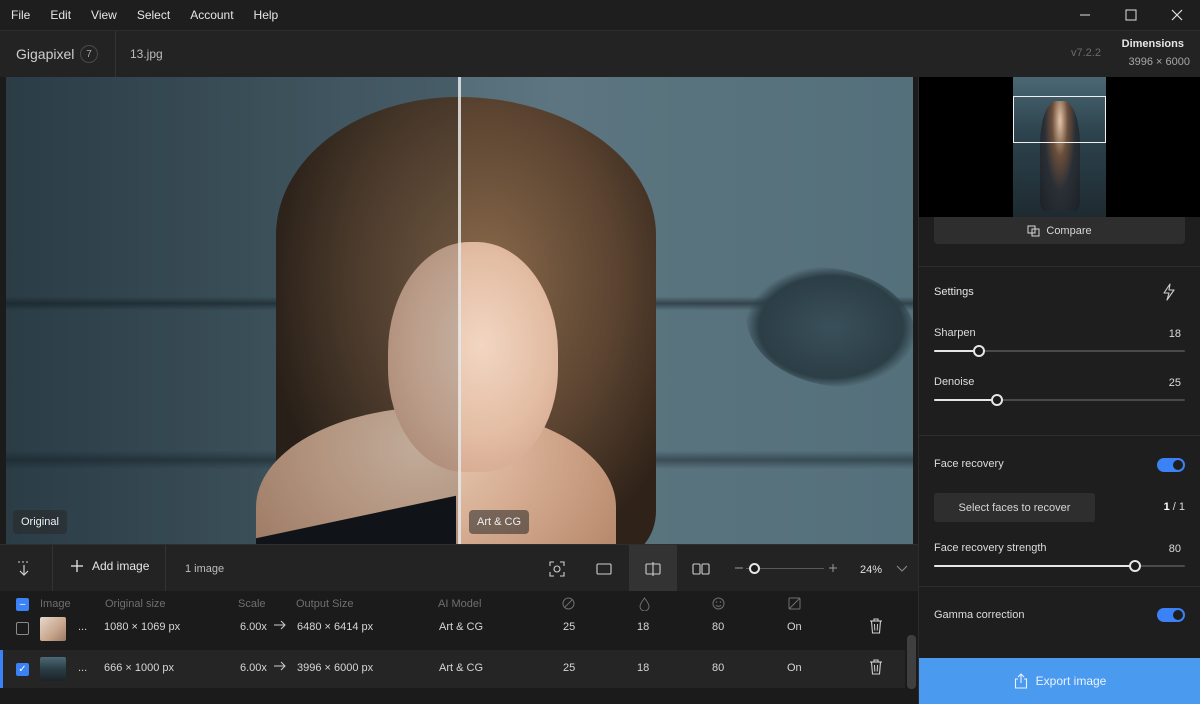 The width and height of the screenshot is (1200, 704). I want to click on navigator-preview, so click(1059, 147).